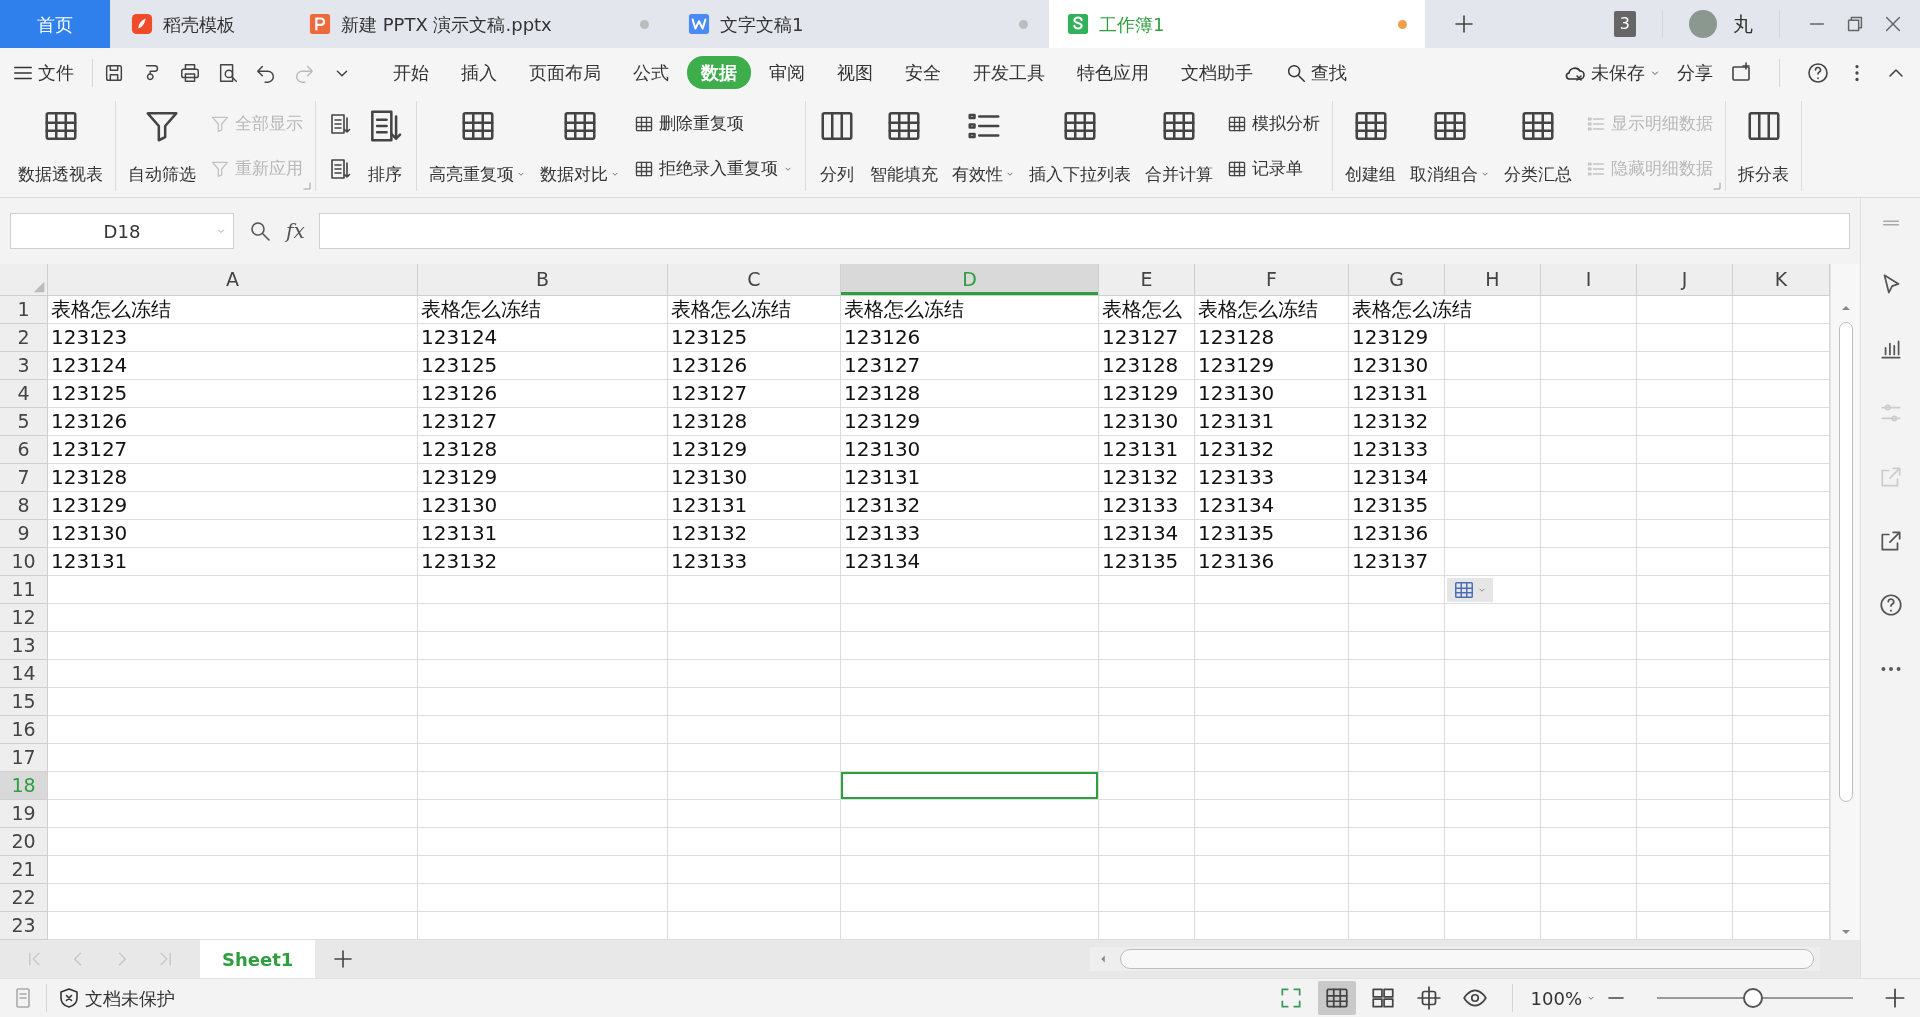 Image resolution: width=1920 pixels, height=1017 pixels. Describe the element at coordinates (713, 168) in the screenshot. I see `ribbon-button: 拒绝录入重复项` at that location.